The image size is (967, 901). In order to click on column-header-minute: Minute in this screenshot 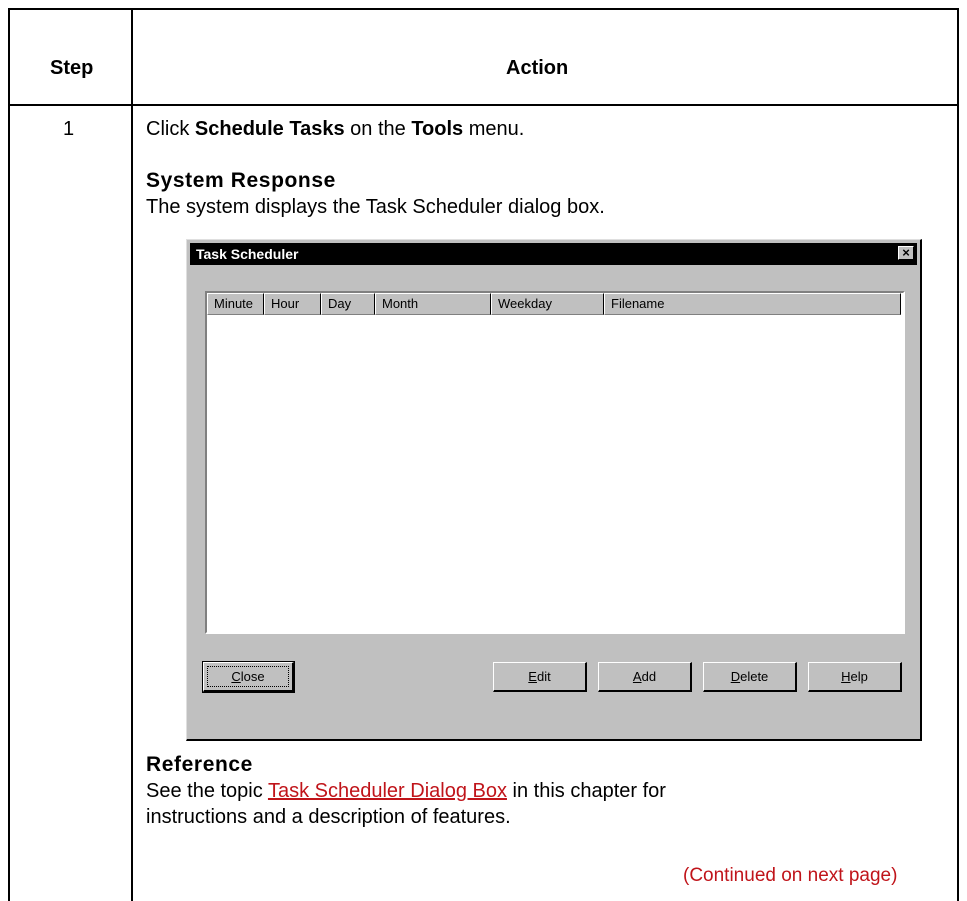, I will do `click(235, 304)`.